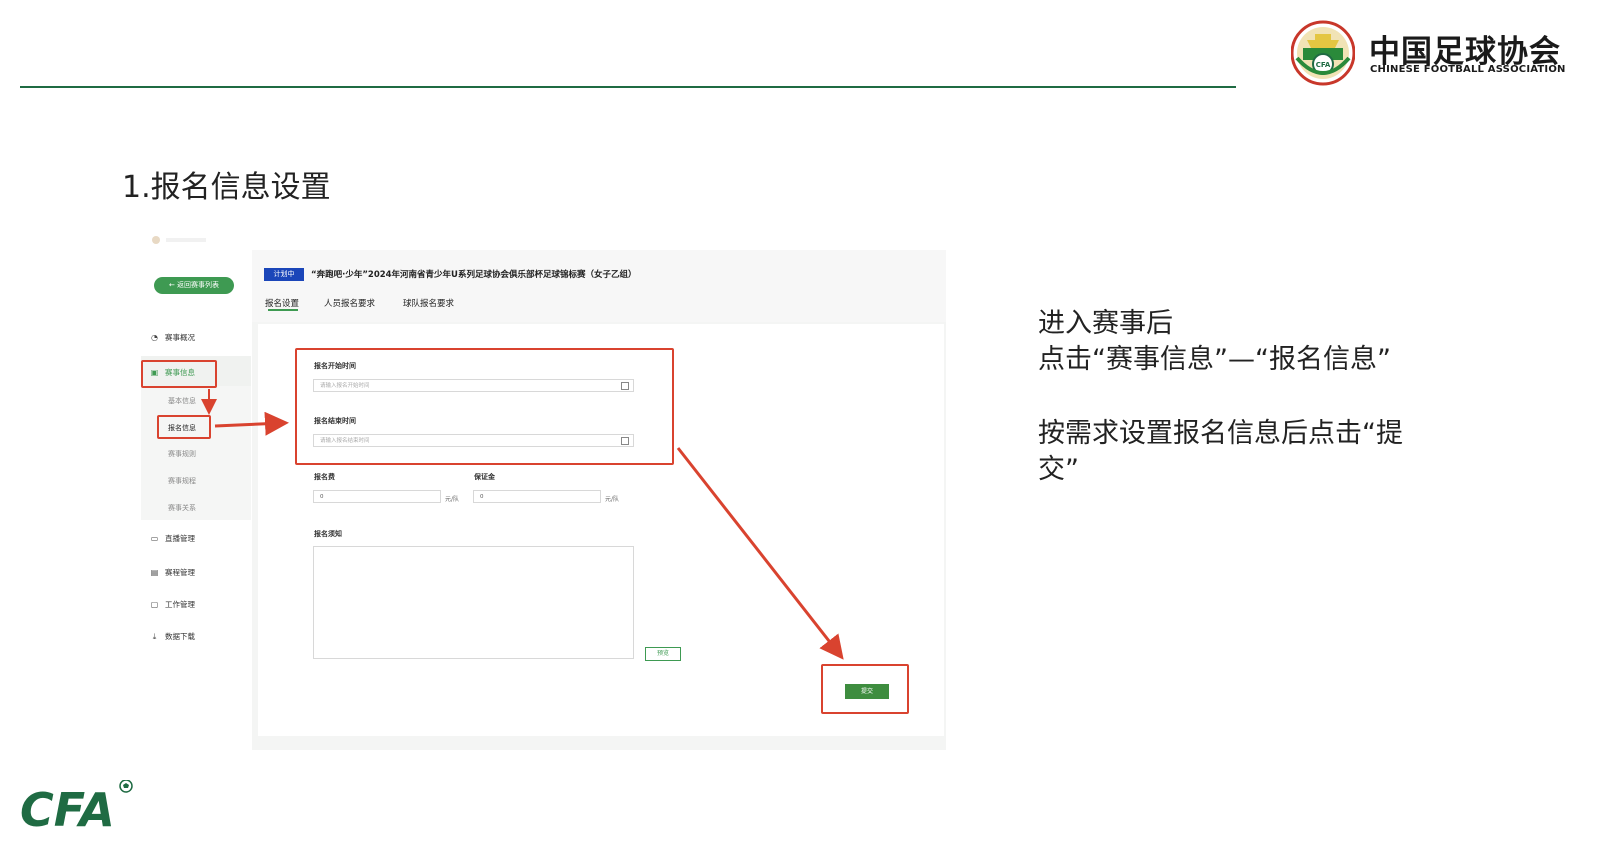 This screenshot has height=864, width=1600. What do you see at coordinates (182, 481) in the screenshot?
I see `sidebar-sub-regulations: 赛事规程` at bounding box center [182, 481].